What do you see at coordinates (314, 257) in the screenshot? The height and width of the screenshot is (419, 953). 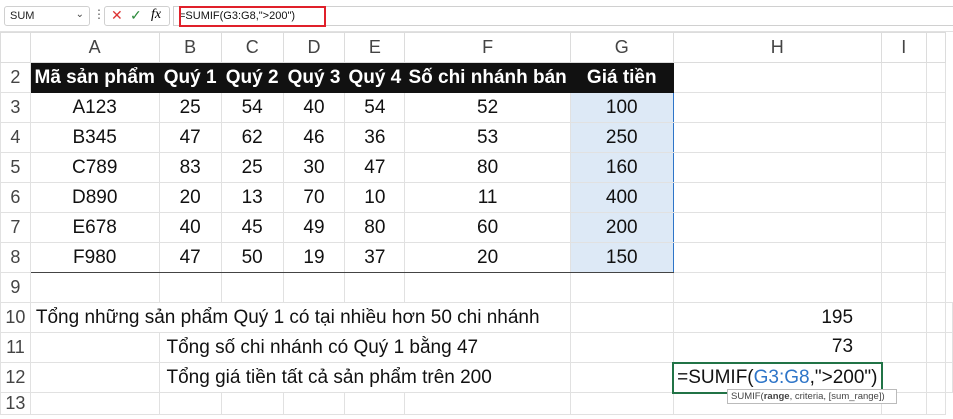 I see `table-cell: 19` at bounding box center [314, 257].